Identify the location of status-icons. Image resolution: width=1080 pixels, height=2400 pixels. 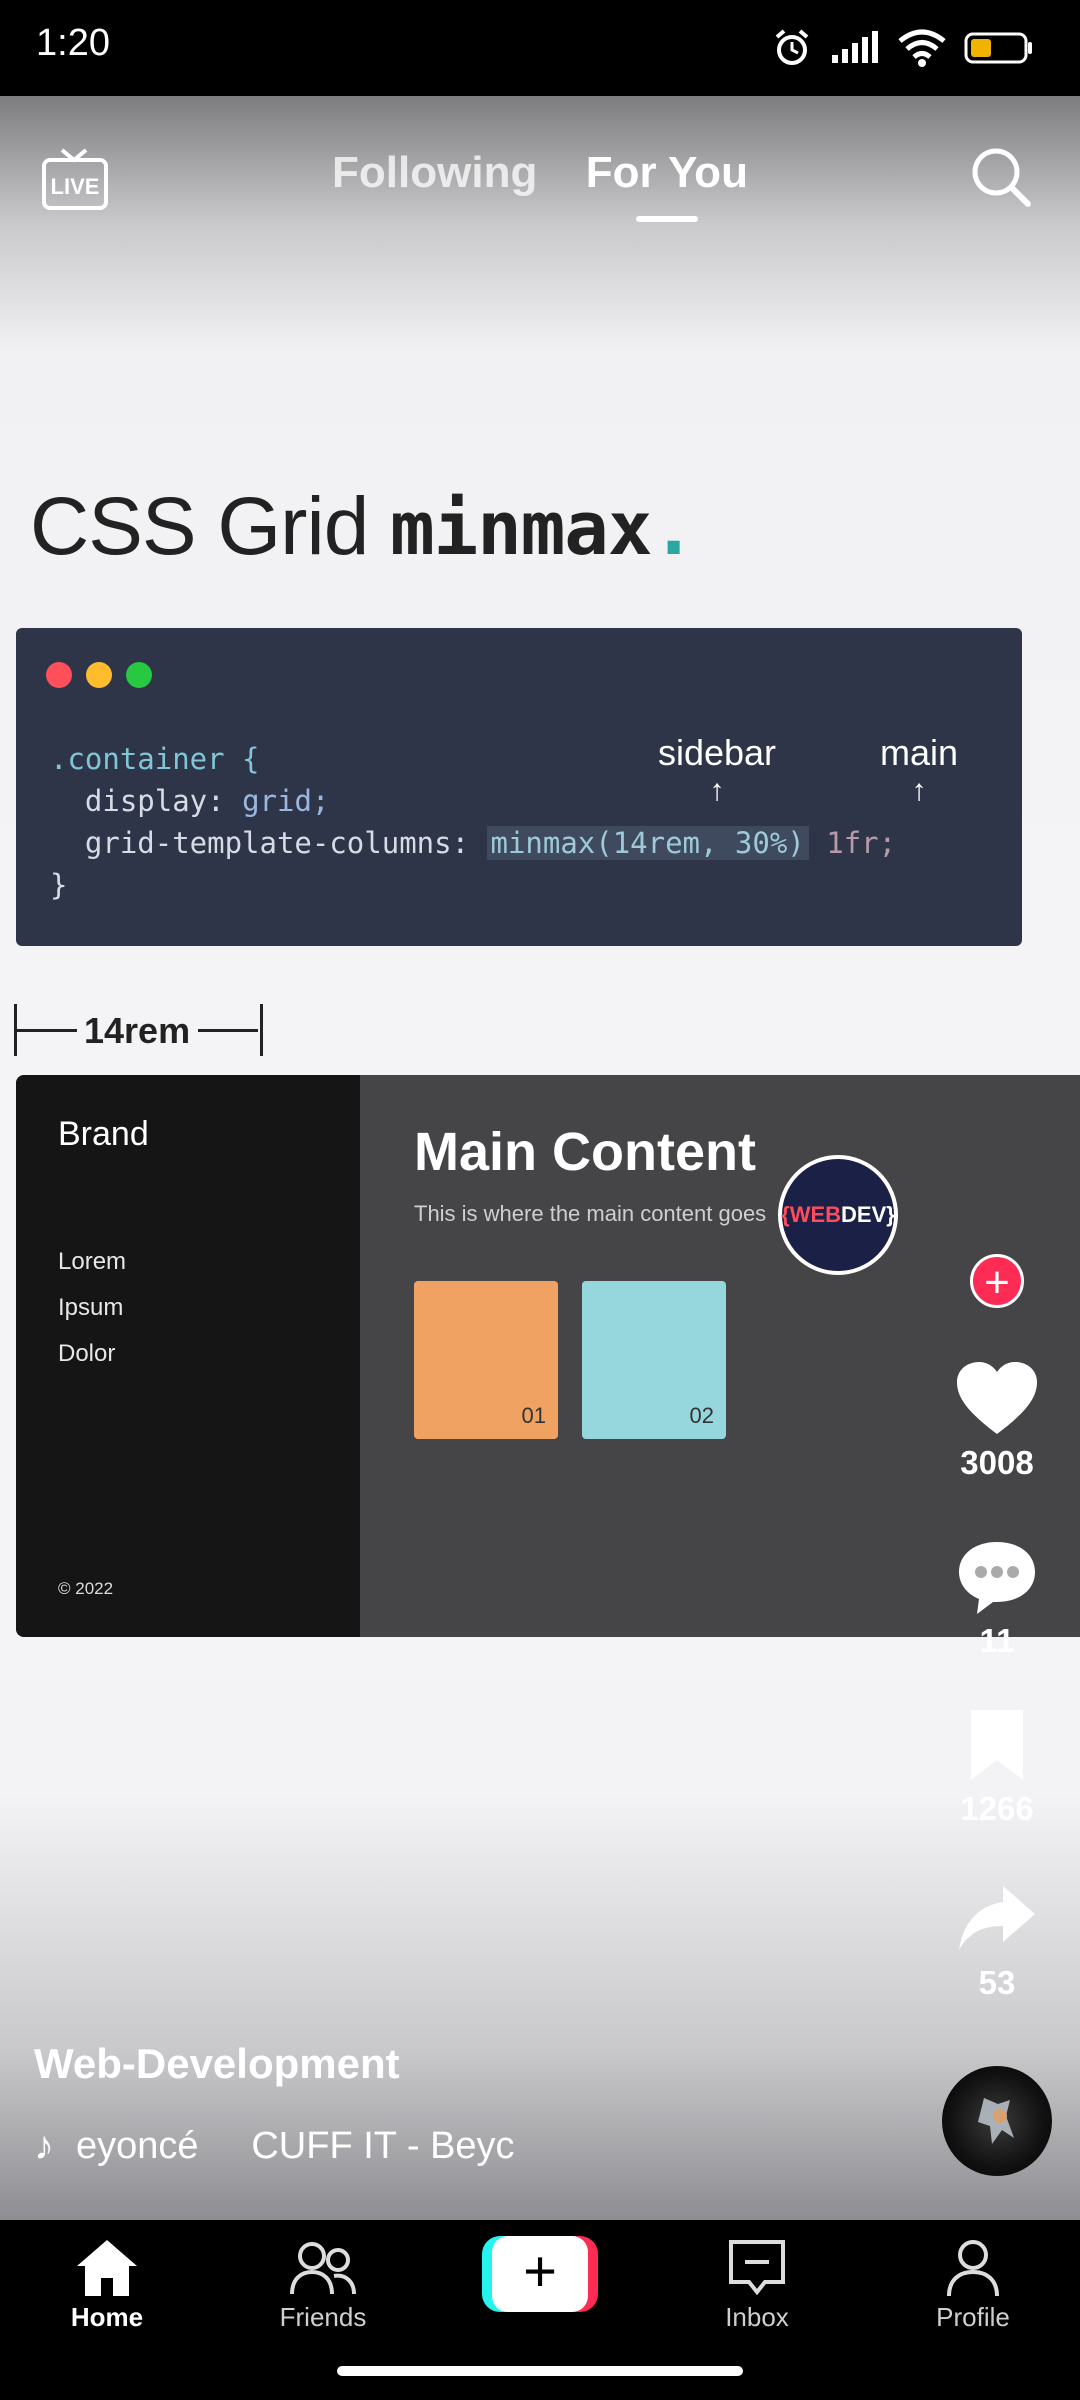
(903, 48).